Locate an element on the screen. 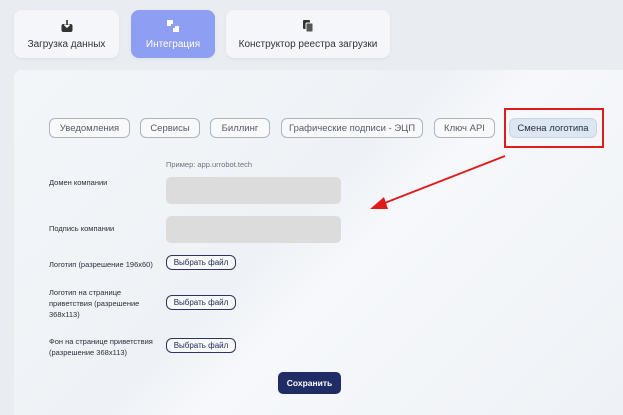  logo-welcome-choose-file-button: Выбрать файл is located at coordinates (201, 302).